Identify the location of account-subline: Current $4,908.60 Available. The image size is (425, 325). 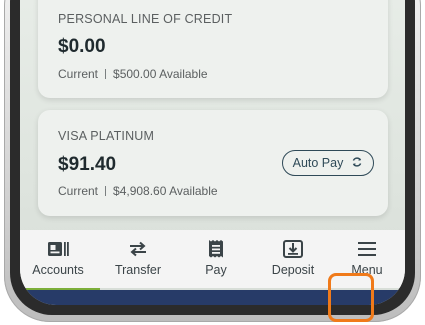
(138, 191).